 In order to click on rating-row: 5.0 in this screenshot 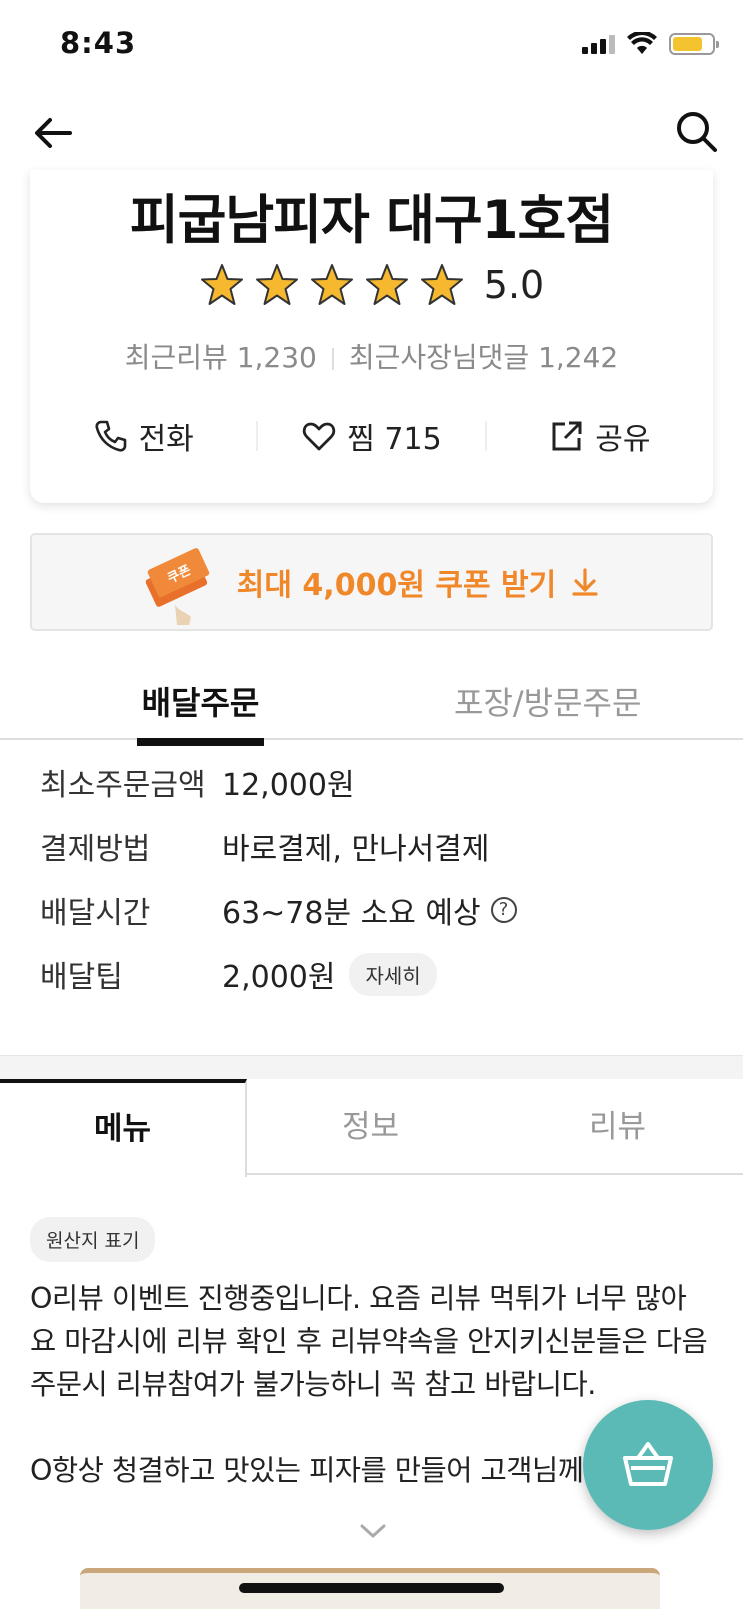, I will do `click(371, 285)`.